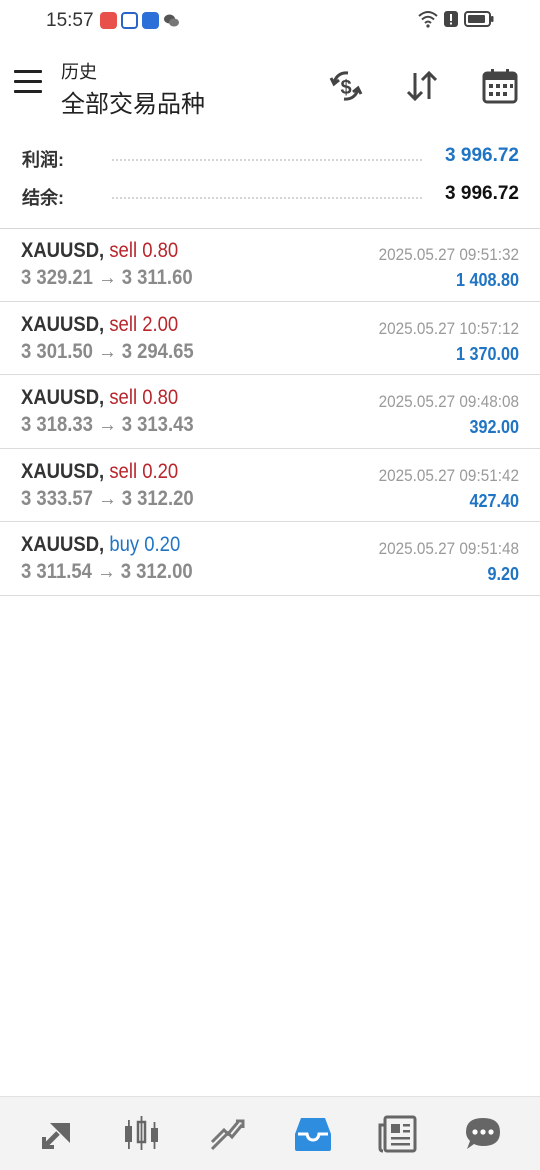  I want to click on calendar-icon, so click(500, 86).